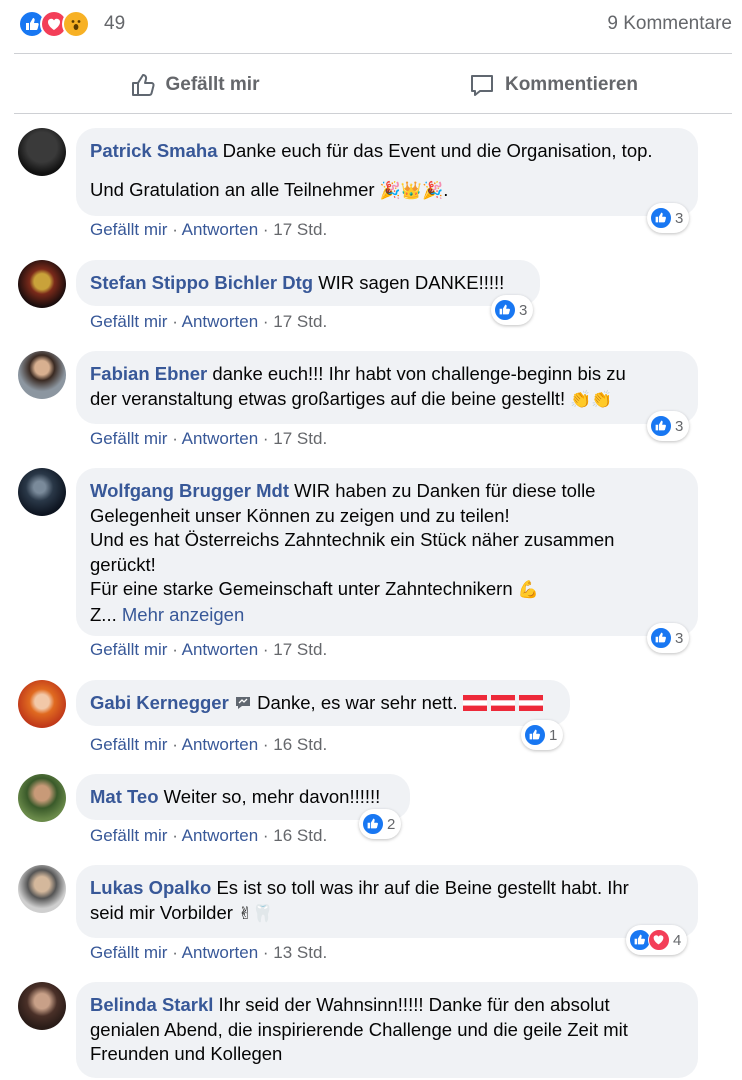  Describe the element at coordinates (183, 614) in the screenshot. I see `see-more-link: Mehr anzeigen` at that location.